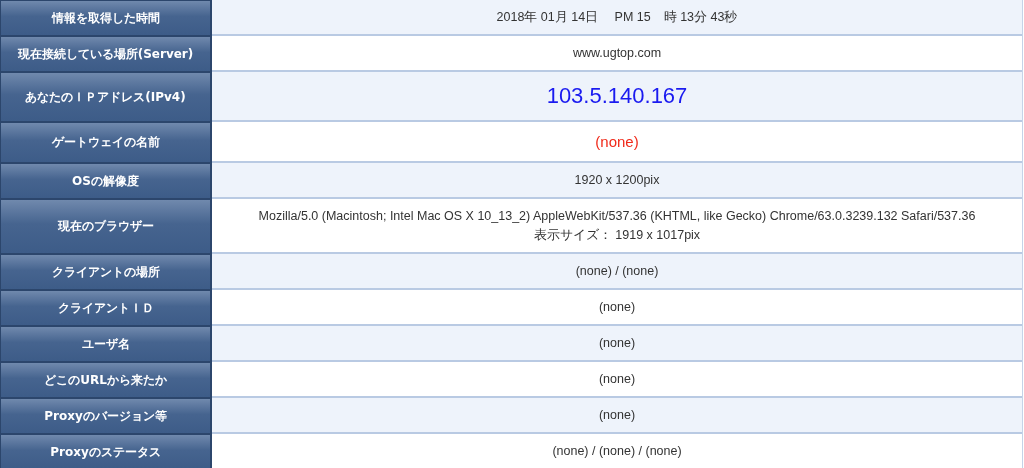 The image size is (1024, 468). What do you see at coordinates (106, 181) in the screenshot?
I see `row-label: OSの解像度` at bounding box center [106, 181].